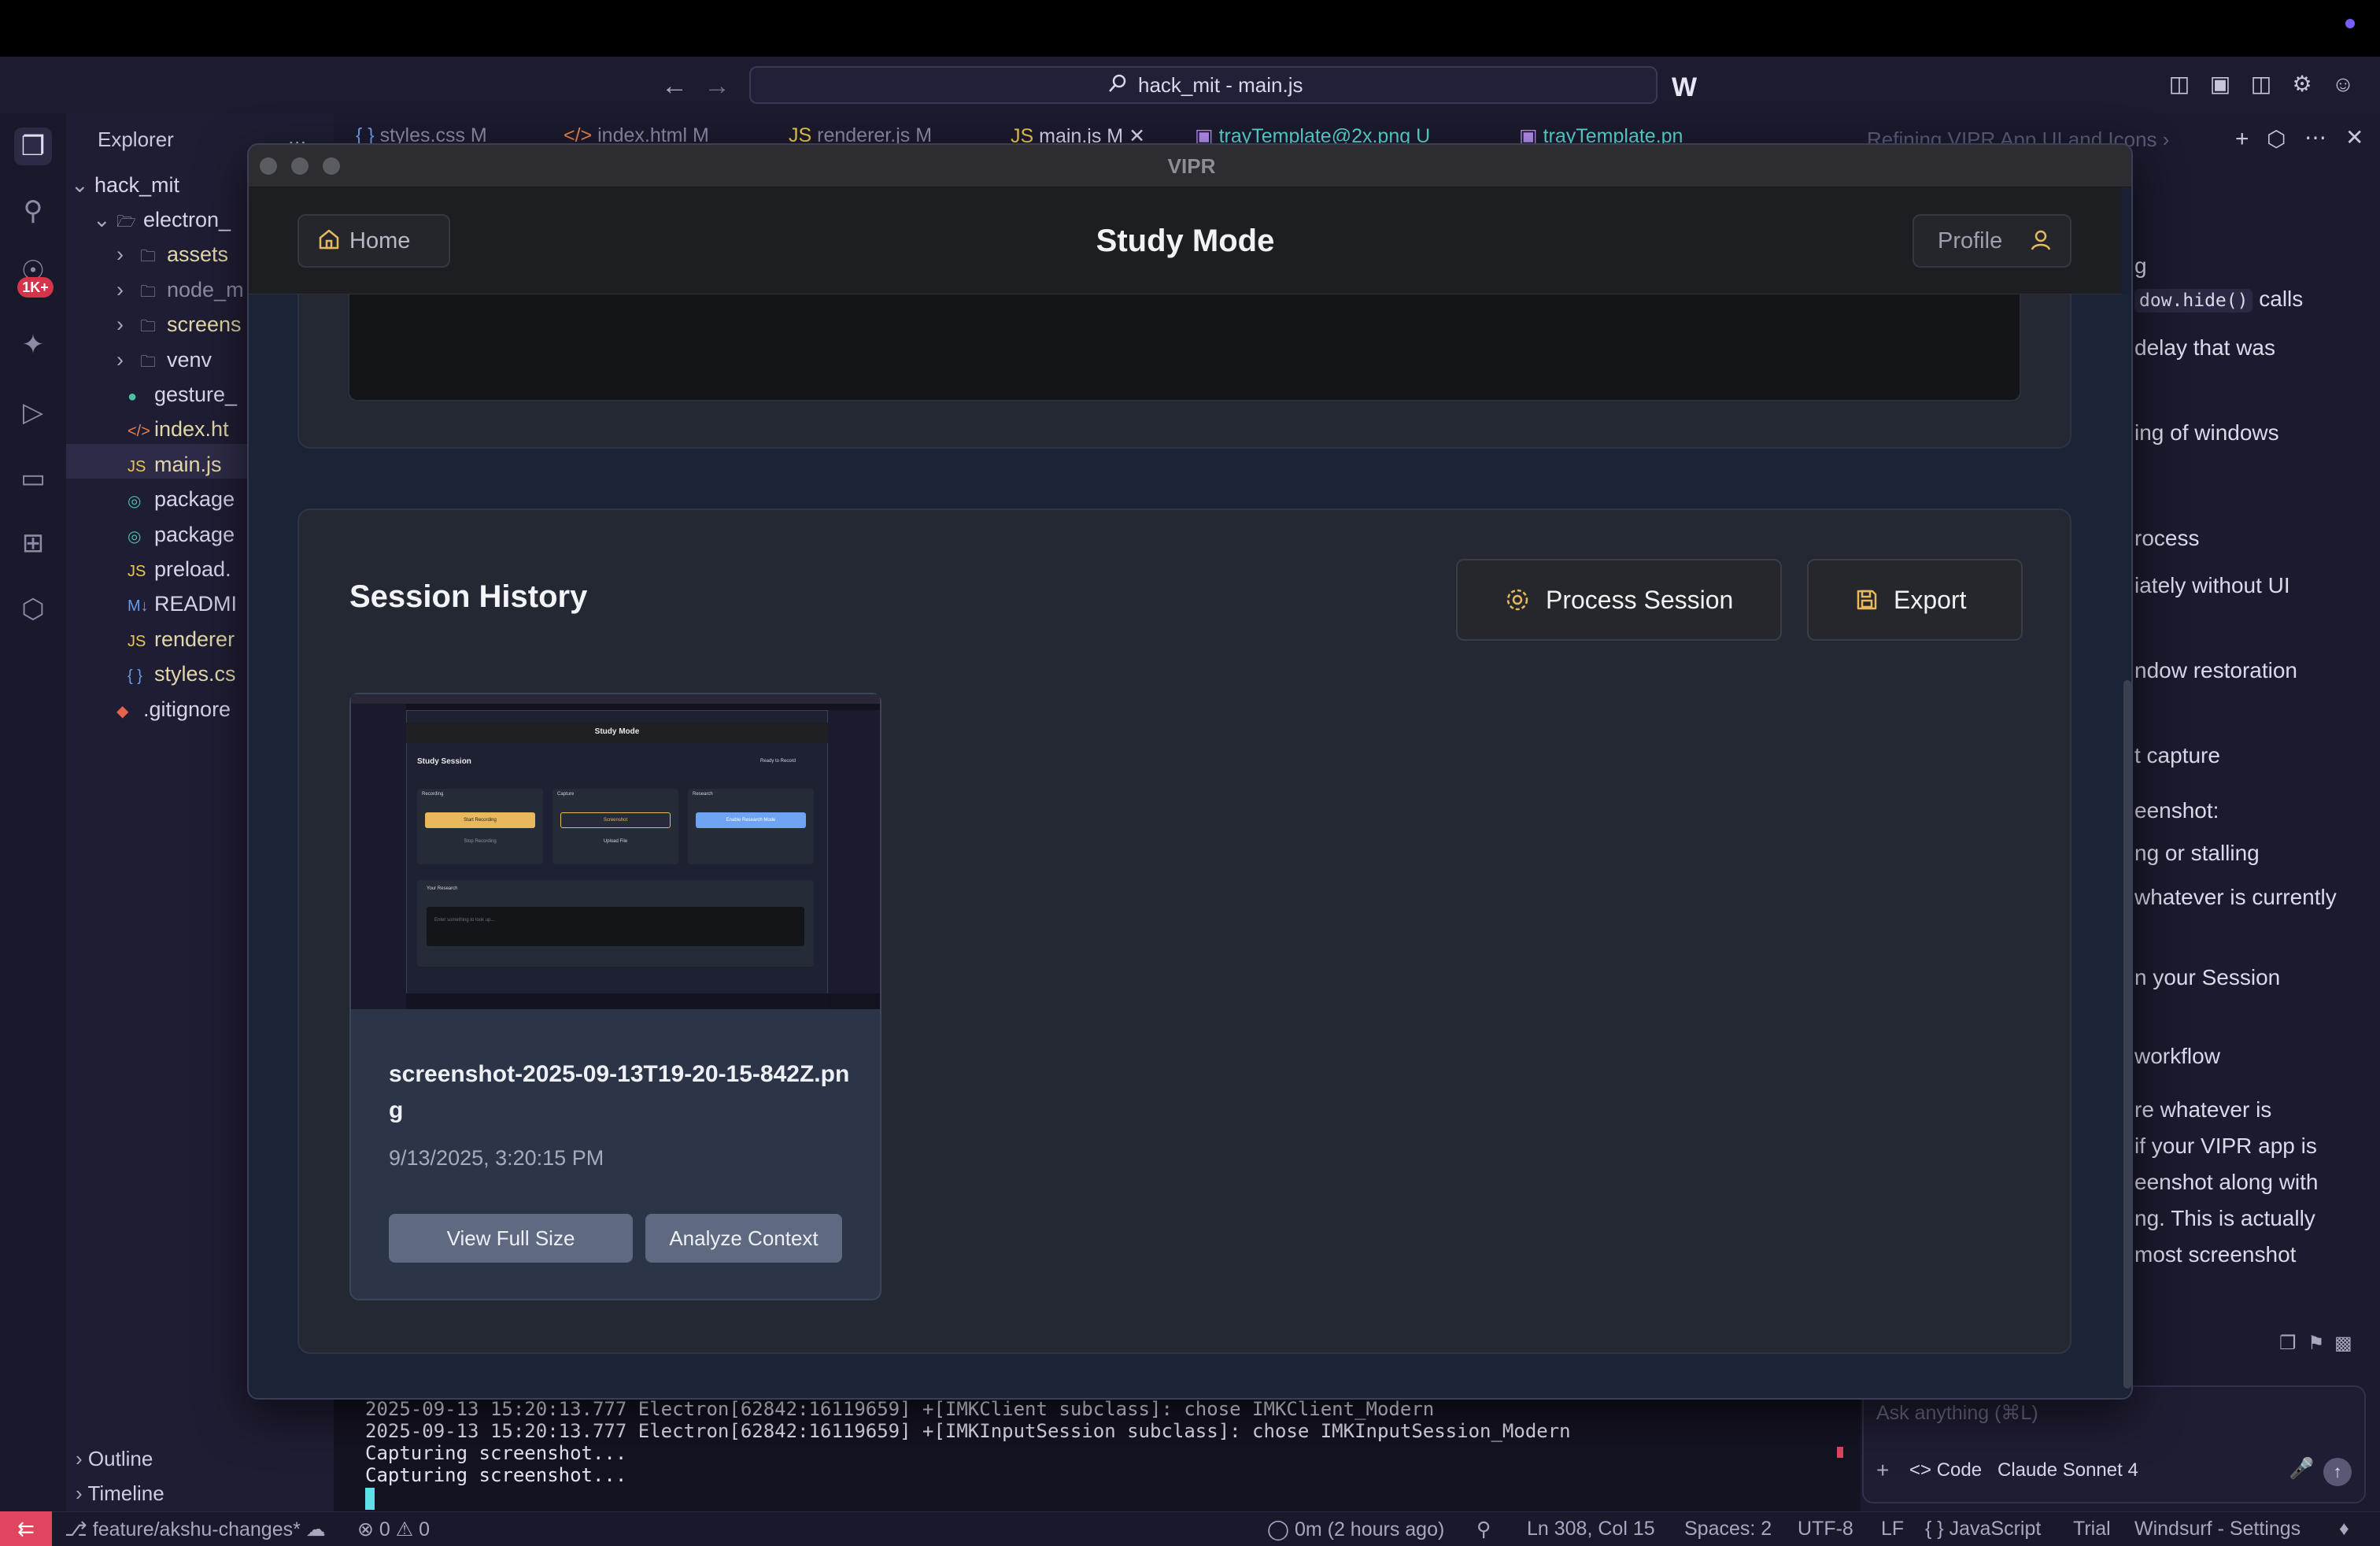 This screenshot has width=2380, height=1546. What do you see at coordinates (179, 327) in the screenshot?
I see `tree-item: › 🗀 screens` at bounding box center [179, 327].